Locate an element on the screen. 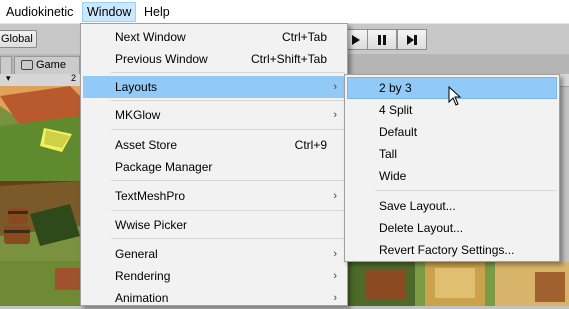  menu-item-label: Next Window is located at coordinates (150, 37).